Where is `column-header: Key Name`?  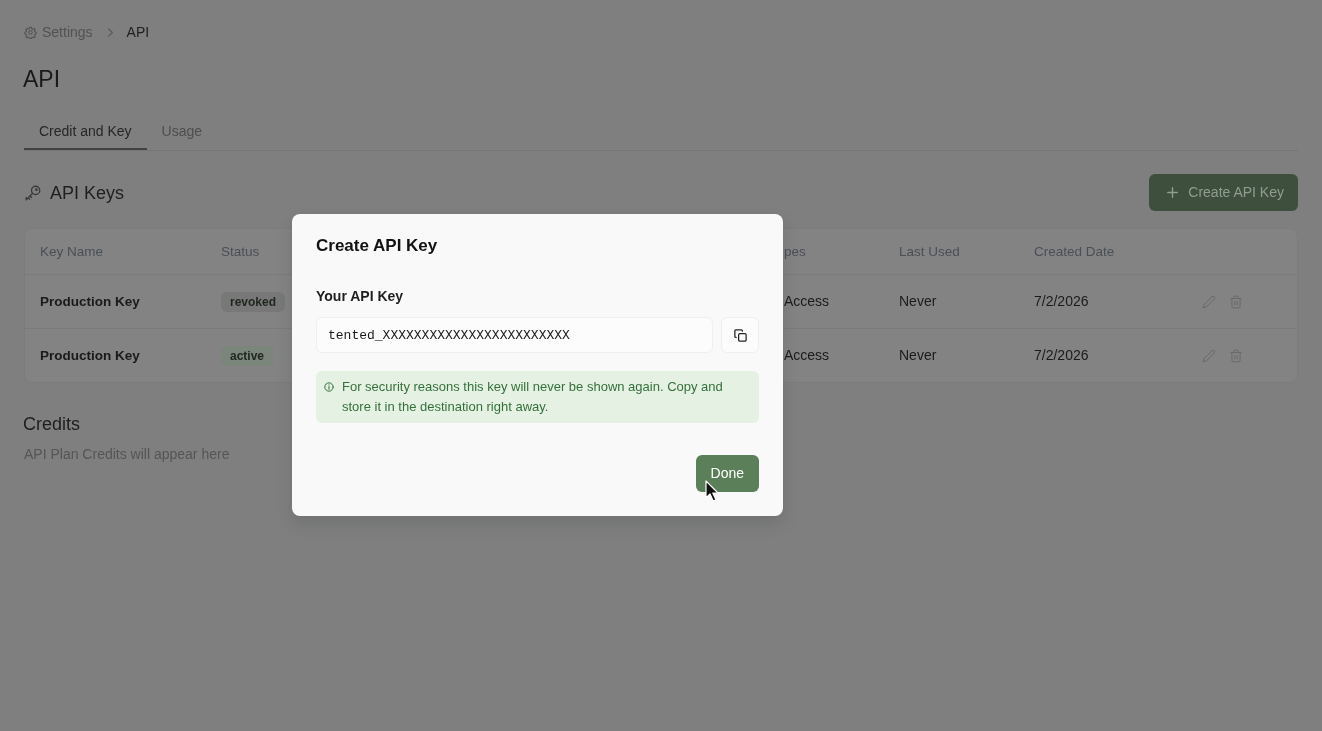 column-header: Key Name is located at coordinates (72, 251).